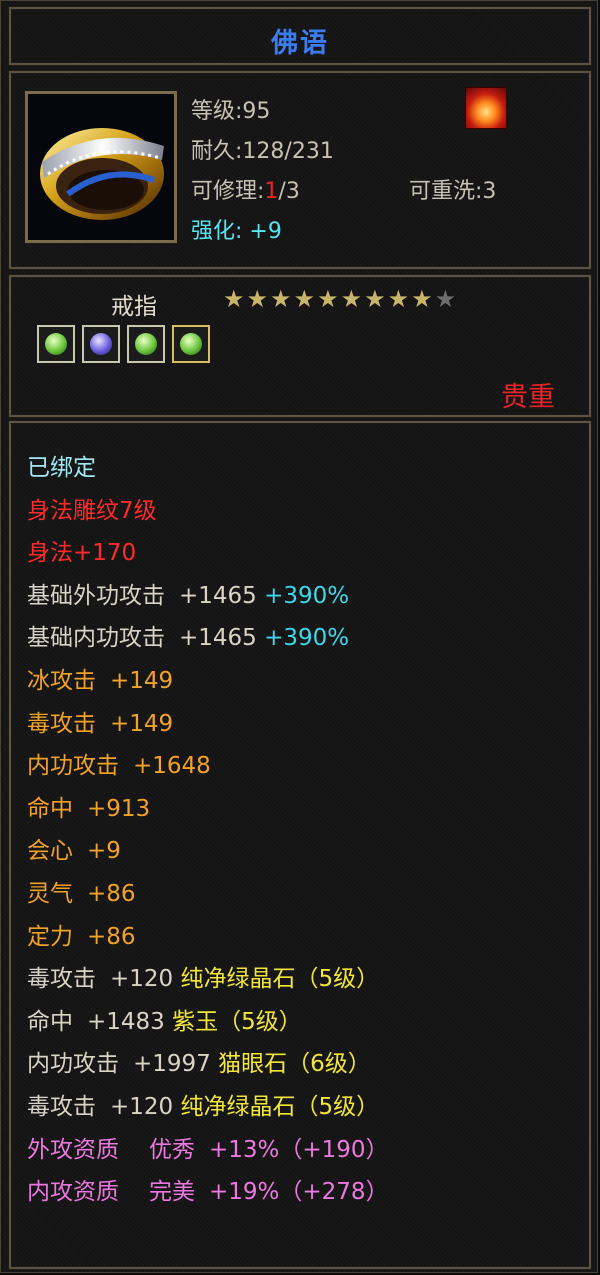 The image size is (600, 1275). What do you see at coordinates (126, 1021) in the screenshot?
I see `stat-value: +1483` at bounding box center [126, 1021].